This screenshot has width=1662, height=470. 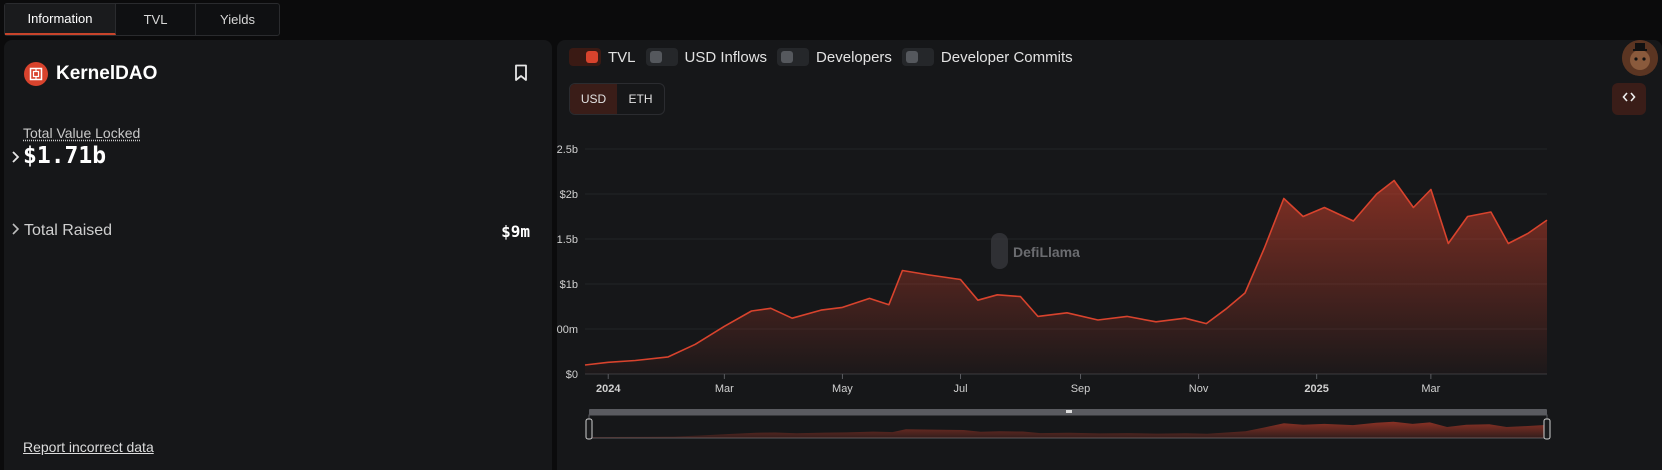 What do you see at coordinates (1046, 252) in the screenshot?
I see `watermark-text: DefiLlama` at bounding box center [1046, 252].